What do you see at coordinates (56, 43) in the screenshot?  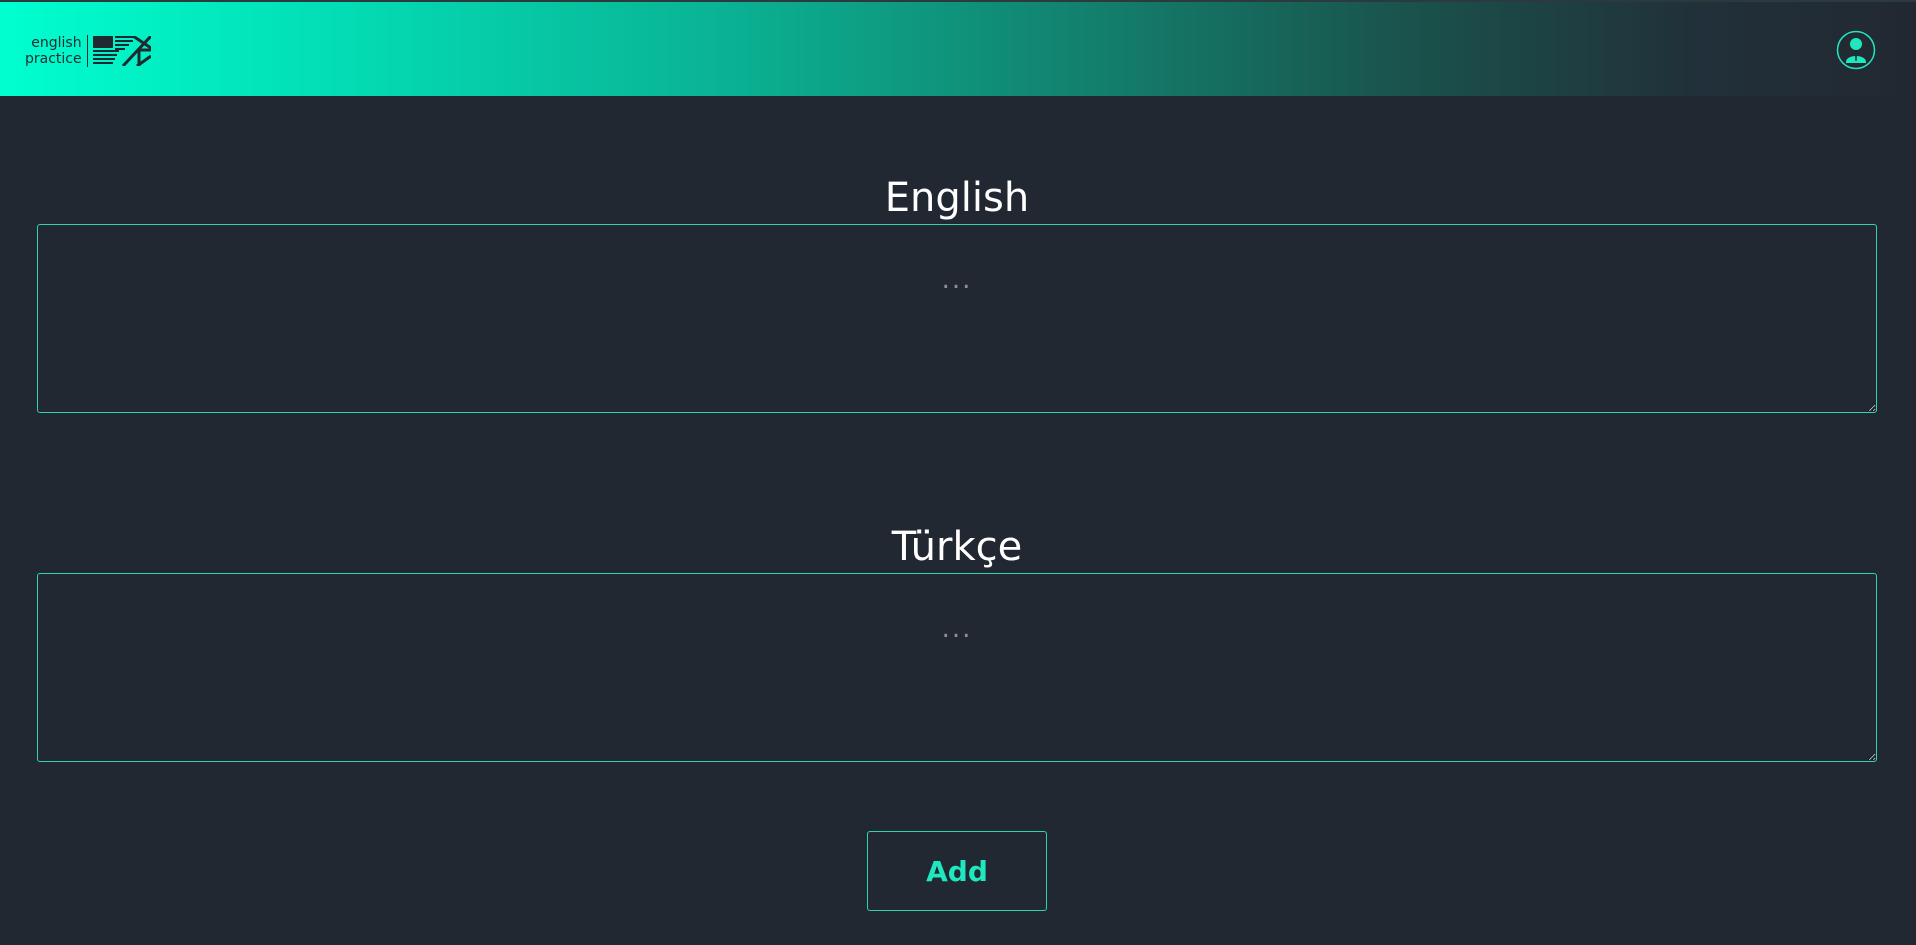 I see `logo-line-1: english` at bounding box center [56, 43].